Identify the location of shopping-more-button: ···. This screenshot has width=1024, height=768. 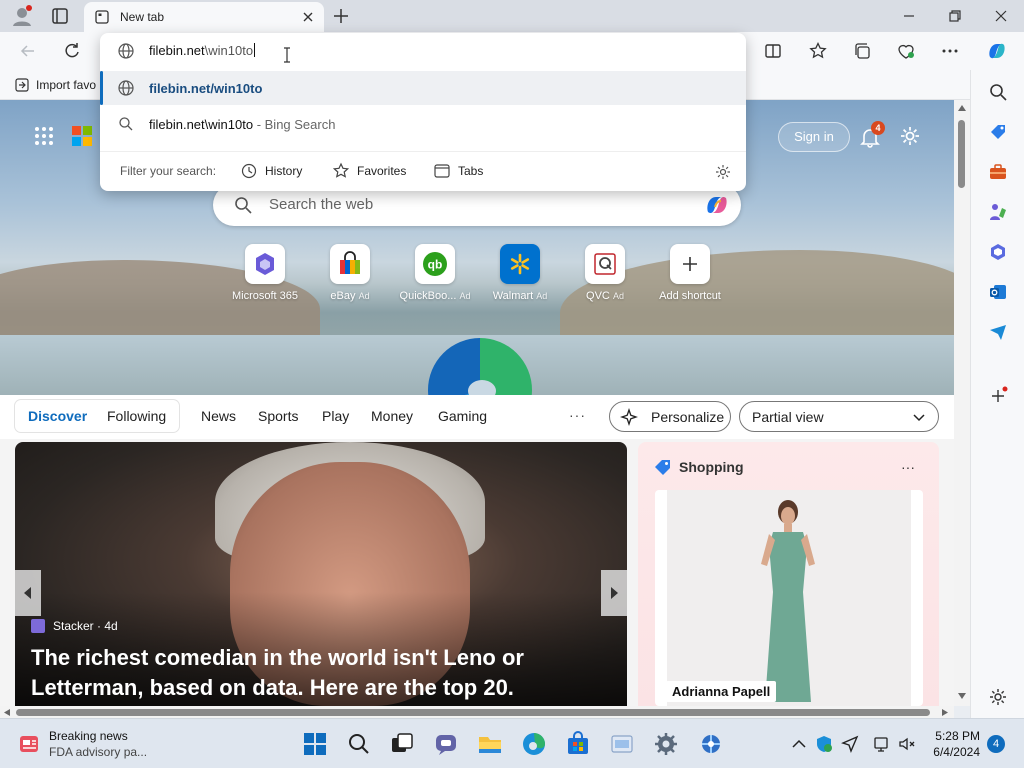
(908, 467).